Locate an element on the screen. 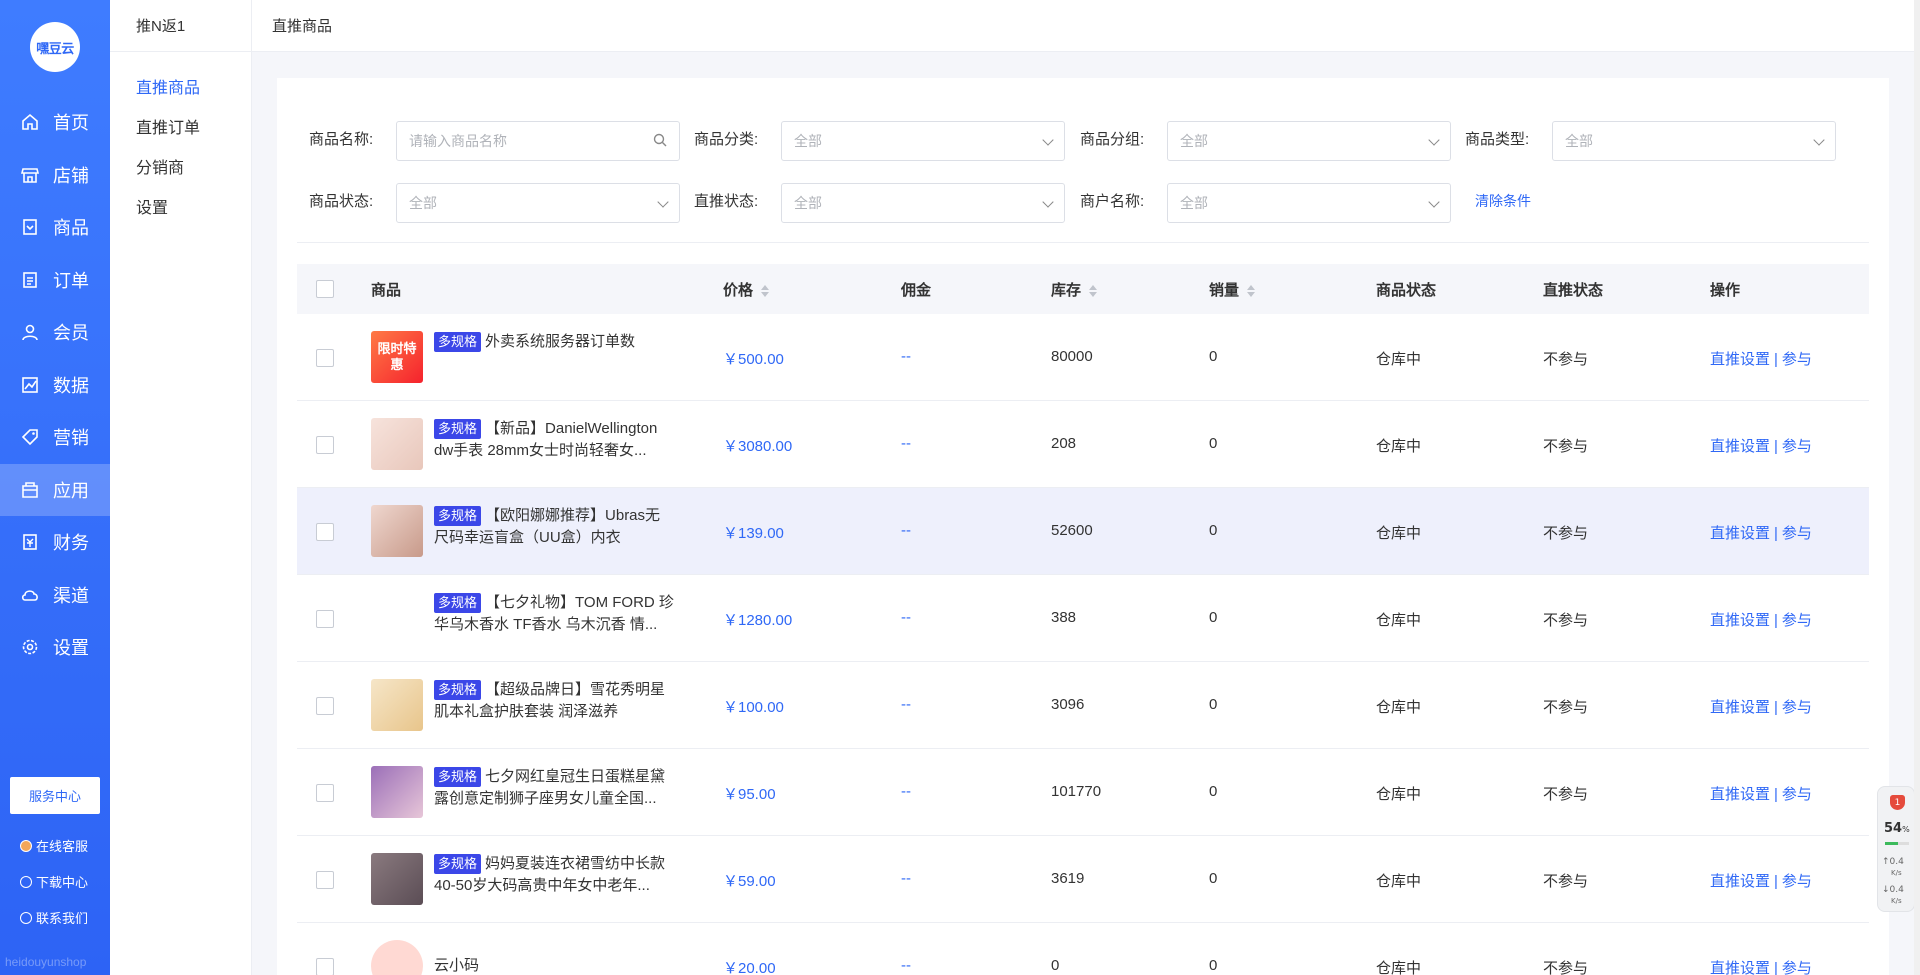 This screenshot has width=1920, height=975. download-center-link: 下载中心 is located at coordinates (54, 881).